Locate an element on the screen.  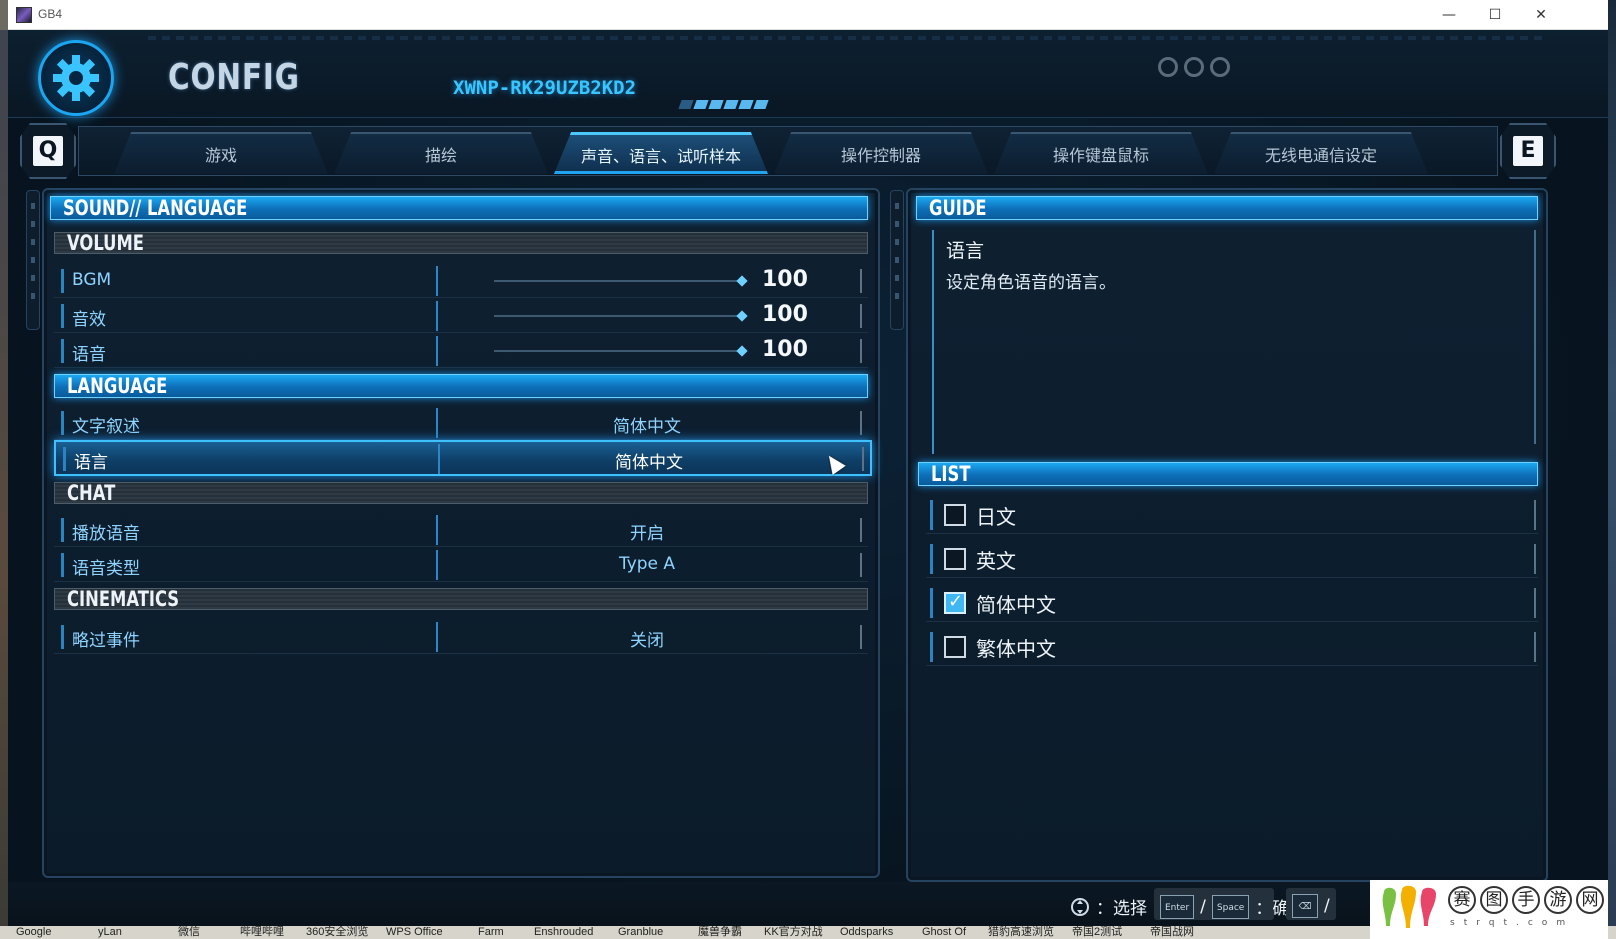
taskbar-item: 360安全浏览 is located at coordinates (337, 932).